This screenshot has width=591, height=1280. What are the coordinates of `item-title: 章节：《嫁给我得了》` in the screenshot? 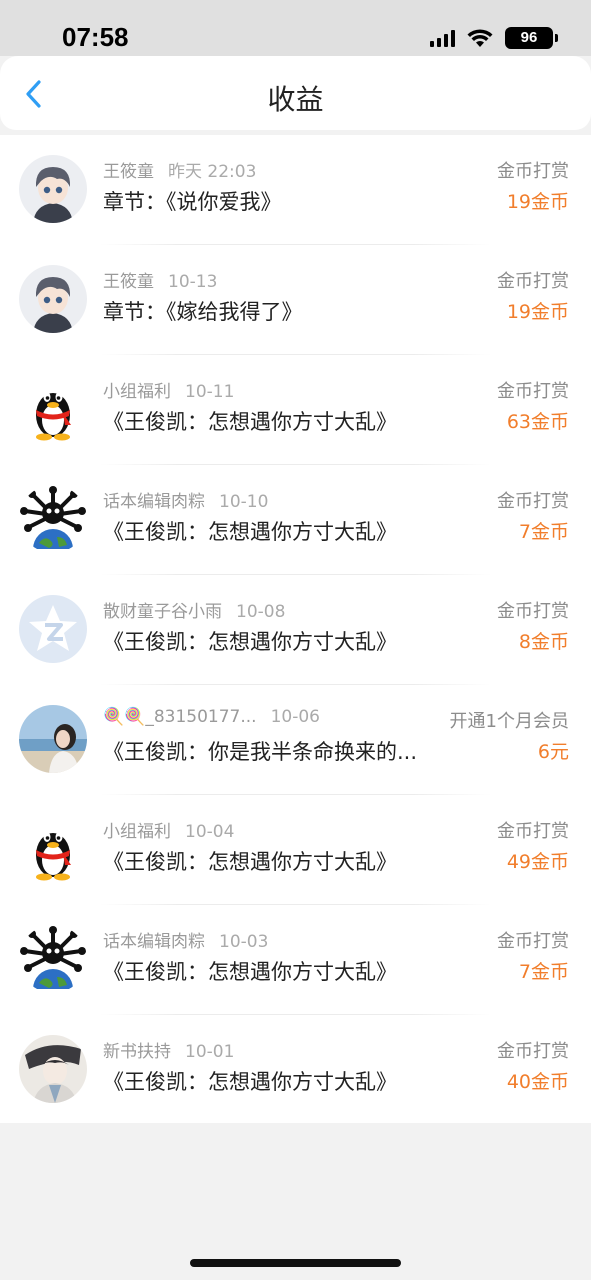 It's located at (203, 312).